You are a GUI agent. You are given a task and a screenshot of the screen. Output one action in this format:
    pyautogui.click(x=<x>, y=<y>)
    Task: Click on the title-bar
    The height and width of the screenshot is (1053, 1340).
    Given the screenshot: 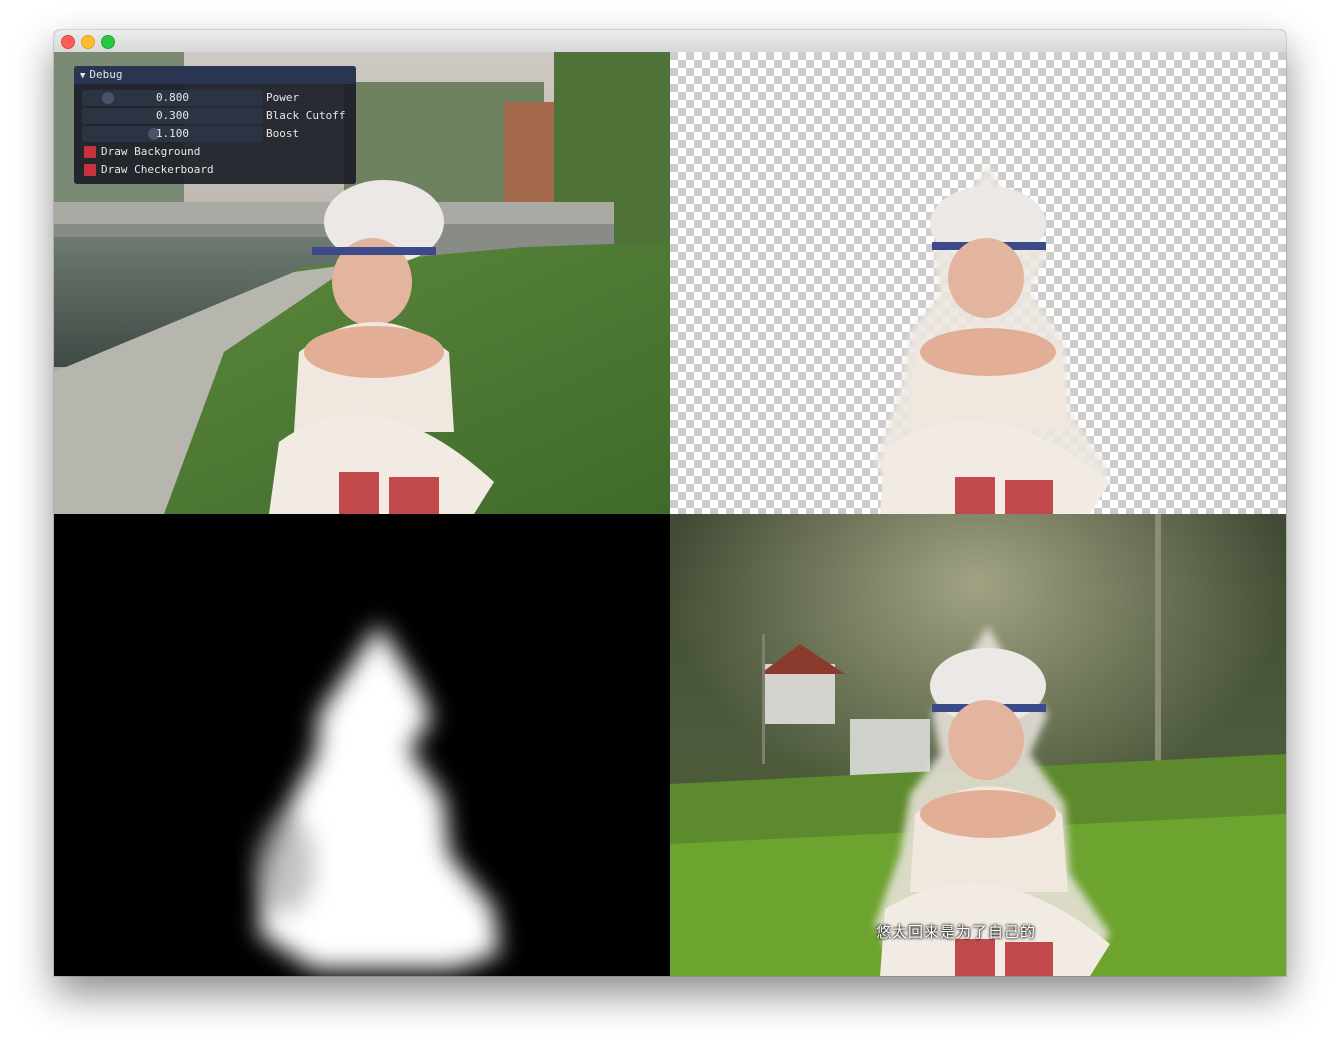 What is the action you would take?
    pyautogui.click(x=670, y=41)
    